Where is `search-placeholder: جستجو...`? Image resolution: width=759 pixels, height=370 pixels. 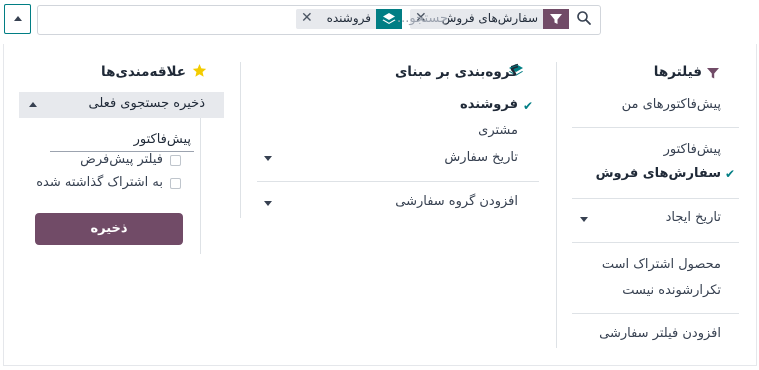 search-placeholder: جستجو... is located at coordinates (422, 18).